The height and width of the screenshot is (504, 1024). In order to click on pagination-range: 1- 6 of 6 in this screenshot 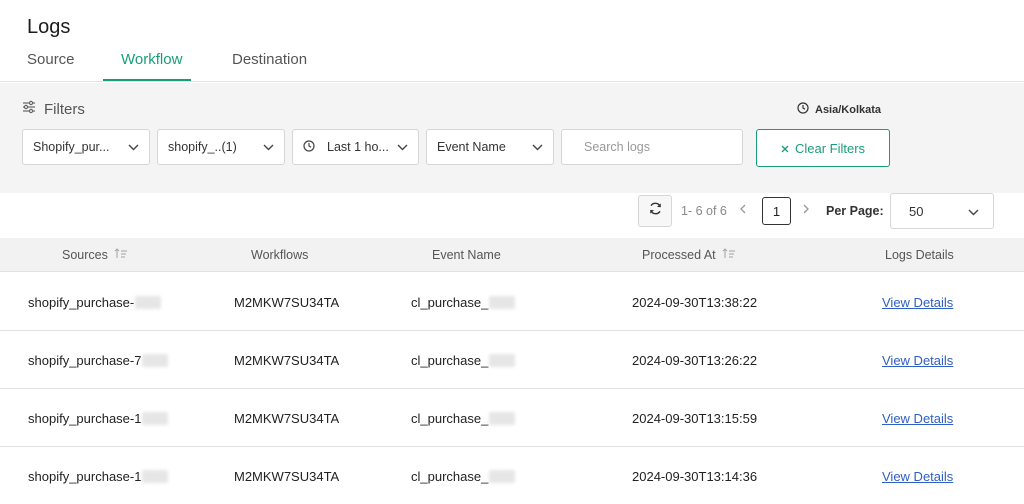, I will do `click(704, 211)`.